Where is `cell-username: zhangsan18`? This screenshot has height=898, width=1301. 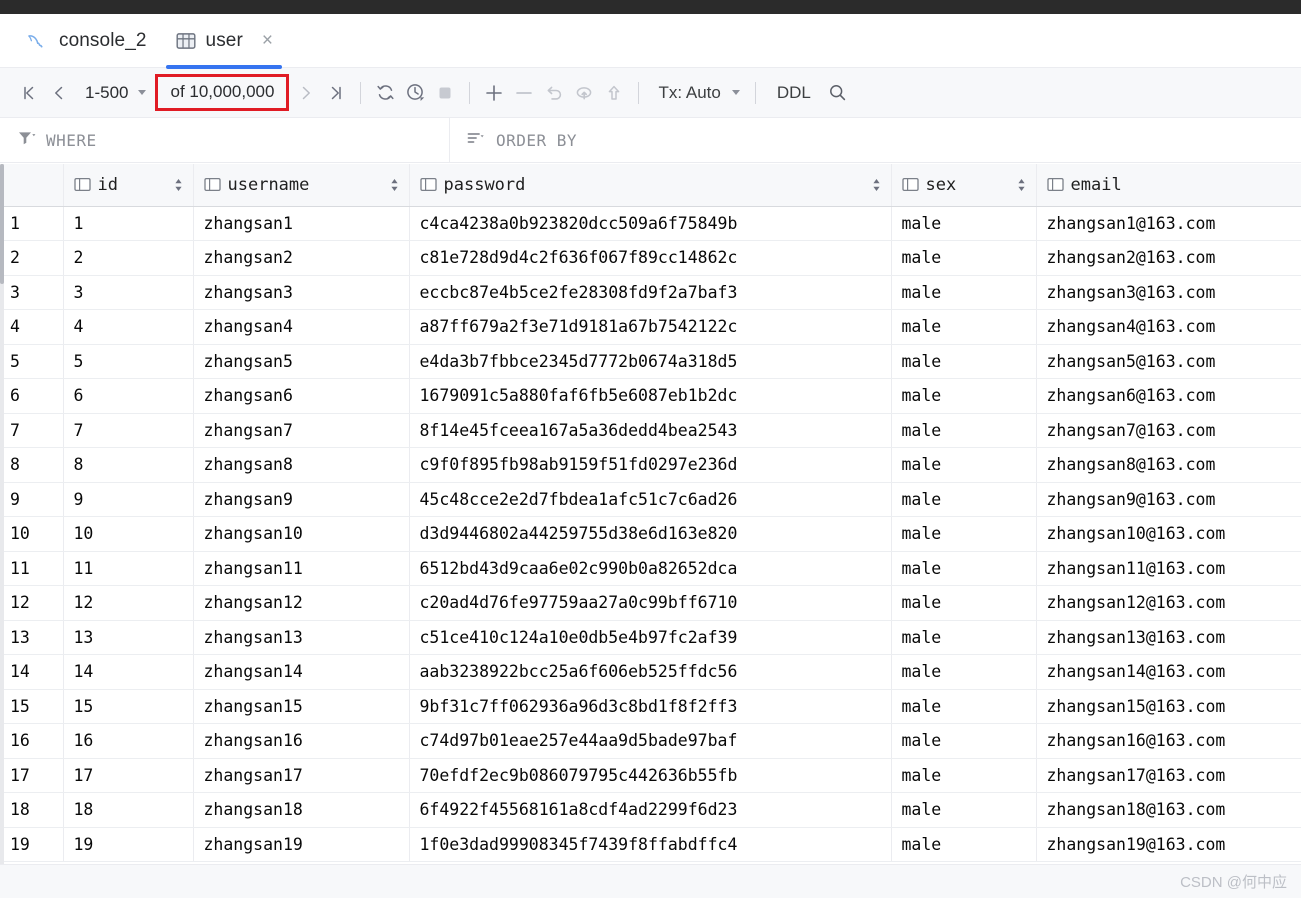 cell-username: zhangsan18 is located at coordinates (301, 810).